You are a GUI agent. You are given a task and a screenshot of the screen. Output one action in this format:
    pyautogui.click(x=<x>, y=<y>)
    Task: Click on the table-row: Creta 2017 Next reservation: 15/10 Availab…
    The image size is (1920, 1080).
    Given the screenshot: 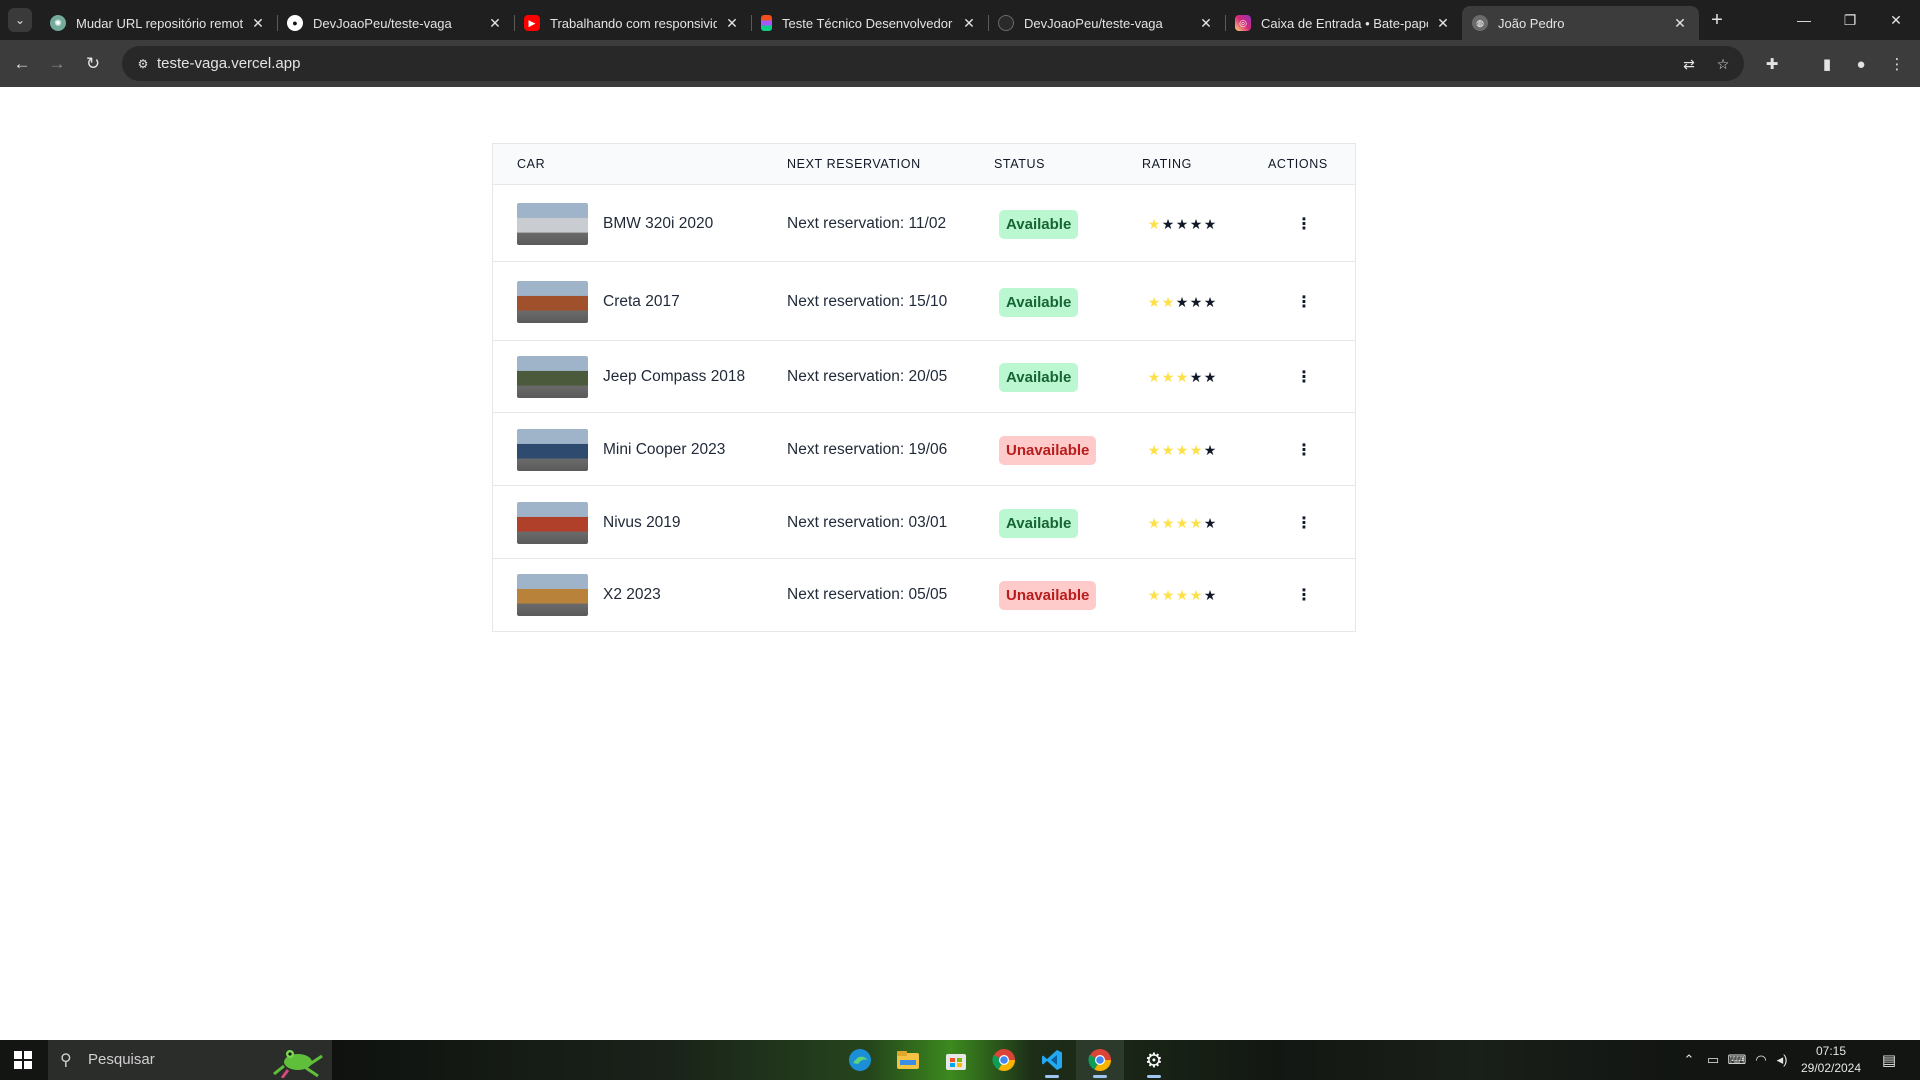 What is the action you would take?
    pyautogui.click(x=924, y=301)
    